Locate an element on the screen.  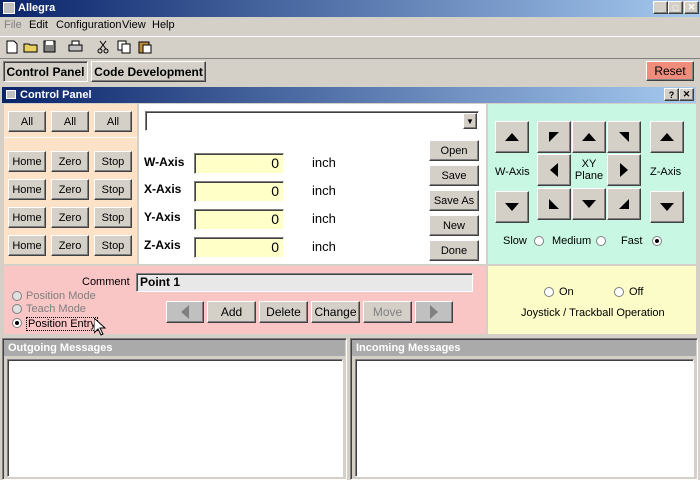
zero-y-button: Zero is located at coordinates (70, 217).